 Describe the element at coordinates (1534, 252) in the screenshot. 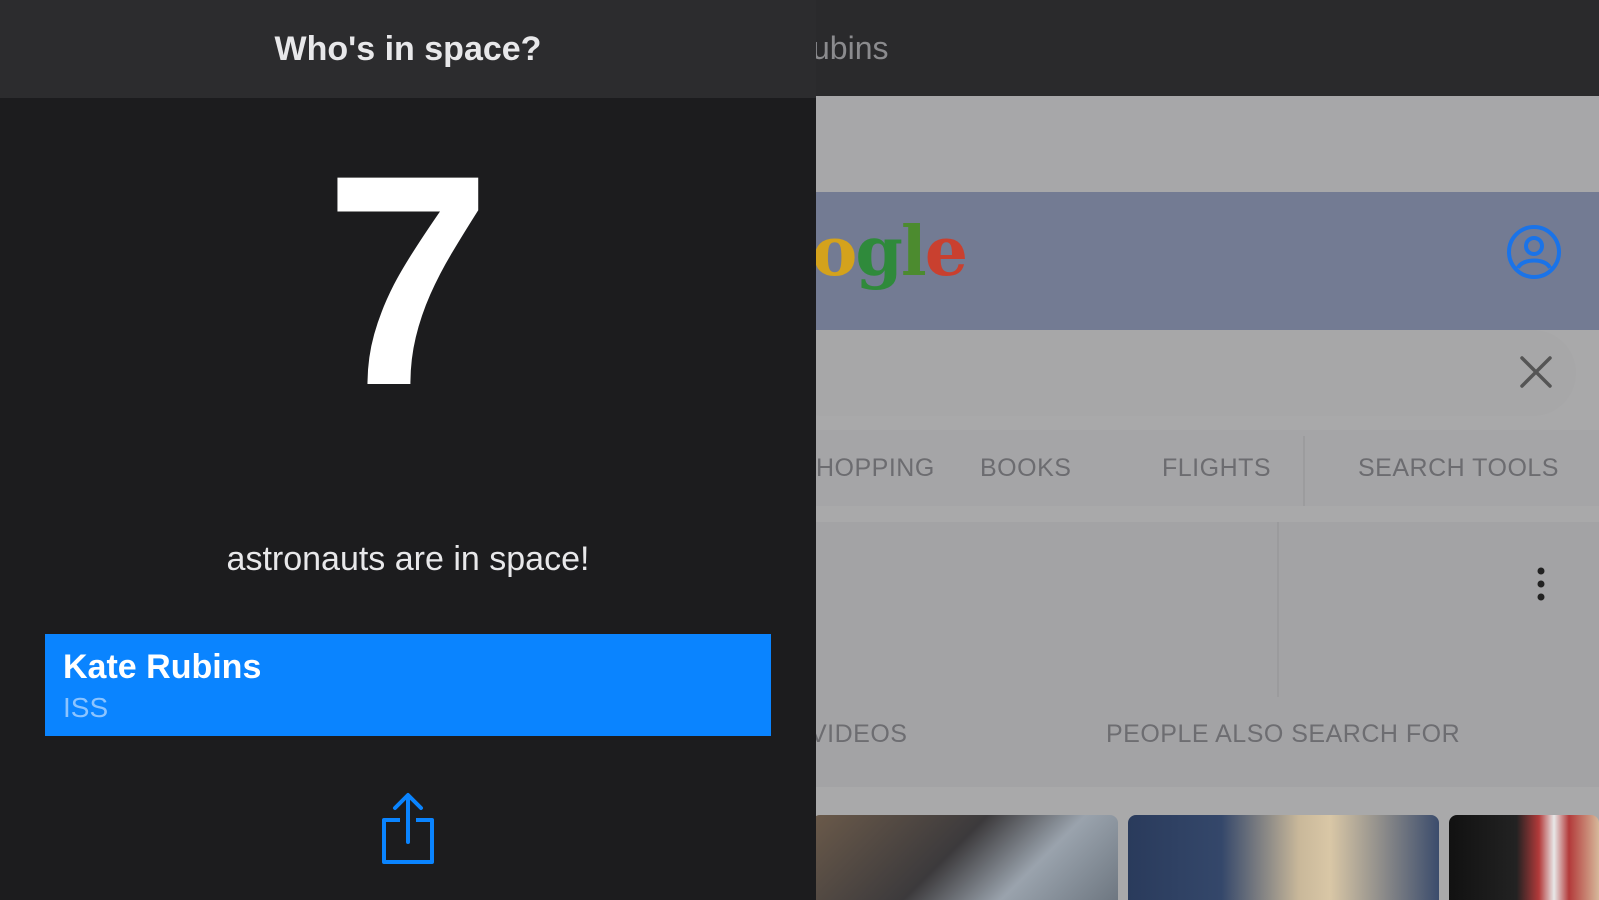

I see `account-icon` at that location.